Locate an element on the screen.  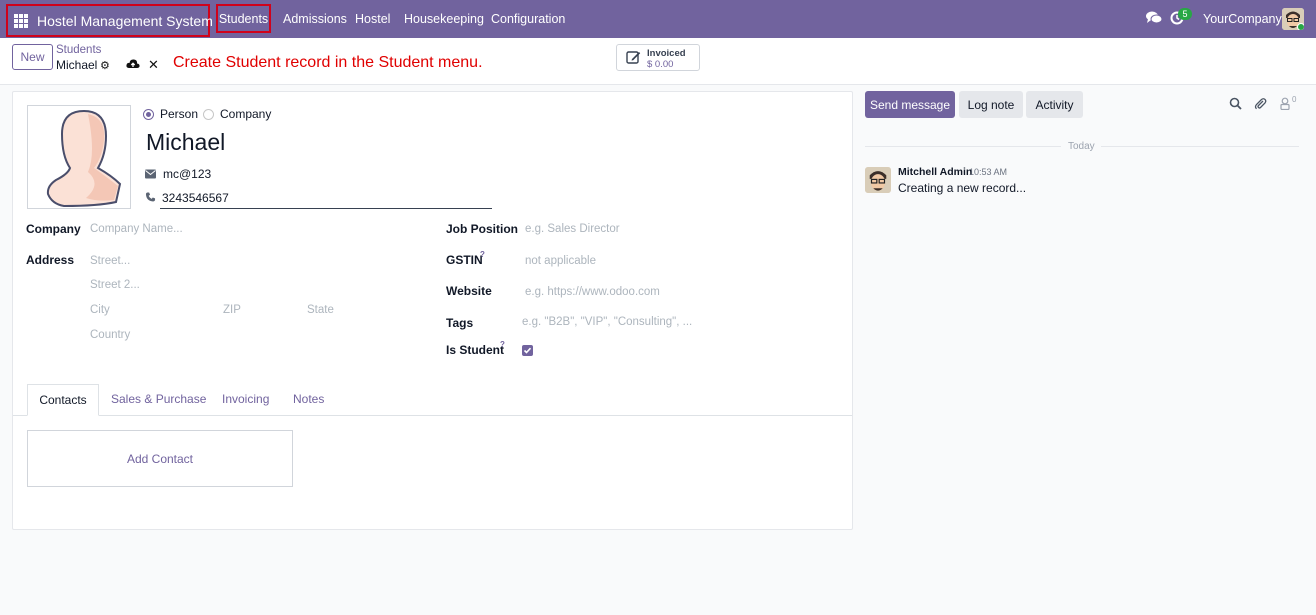
invoiced-value: $ 0.00 is located at coordinates (660, 64).